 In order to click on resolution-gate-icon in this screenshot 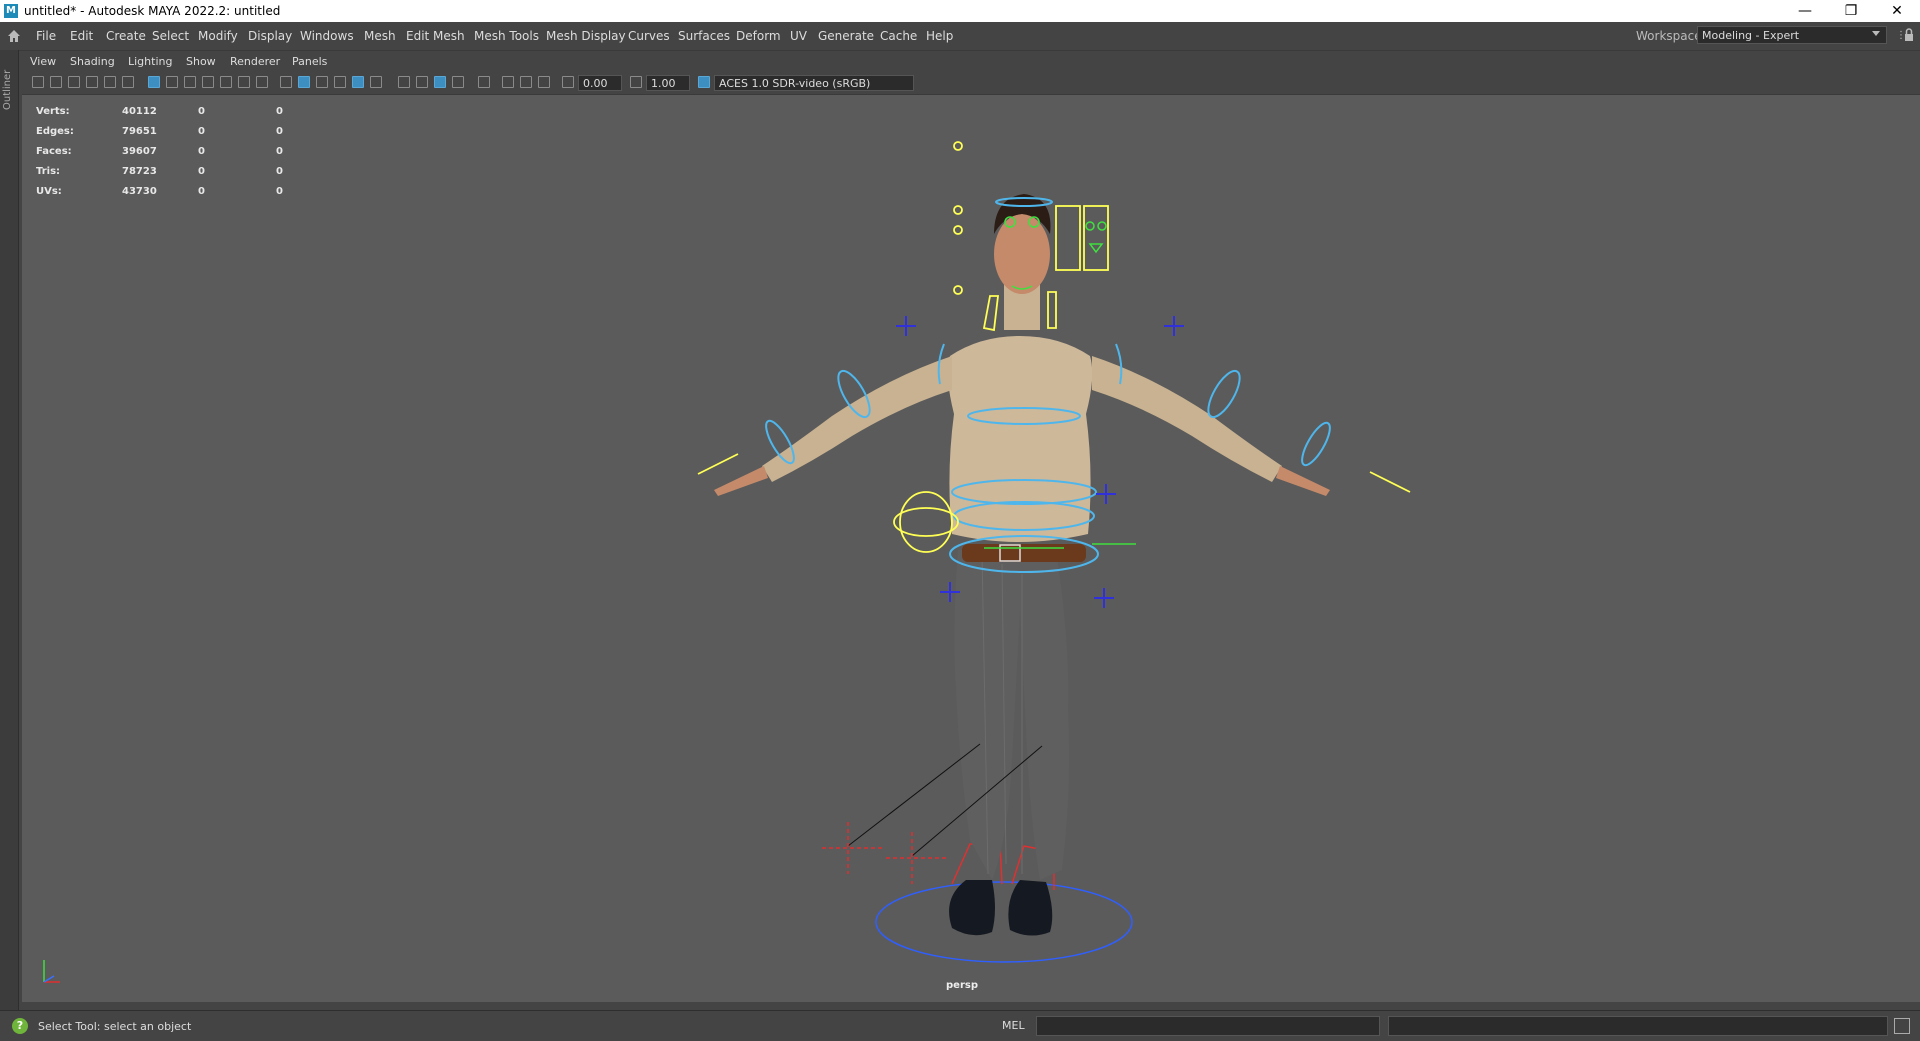, I will do `click(190, 82)`.